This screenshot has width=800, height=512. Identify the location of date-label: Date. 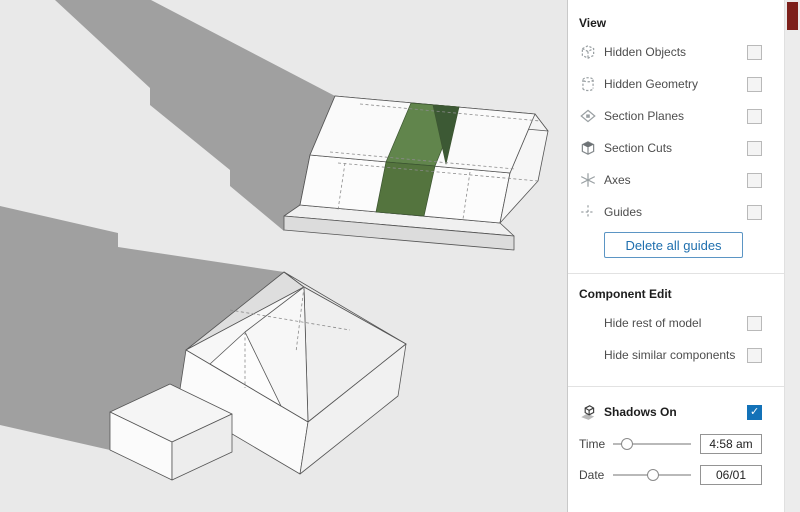
(592, 474).